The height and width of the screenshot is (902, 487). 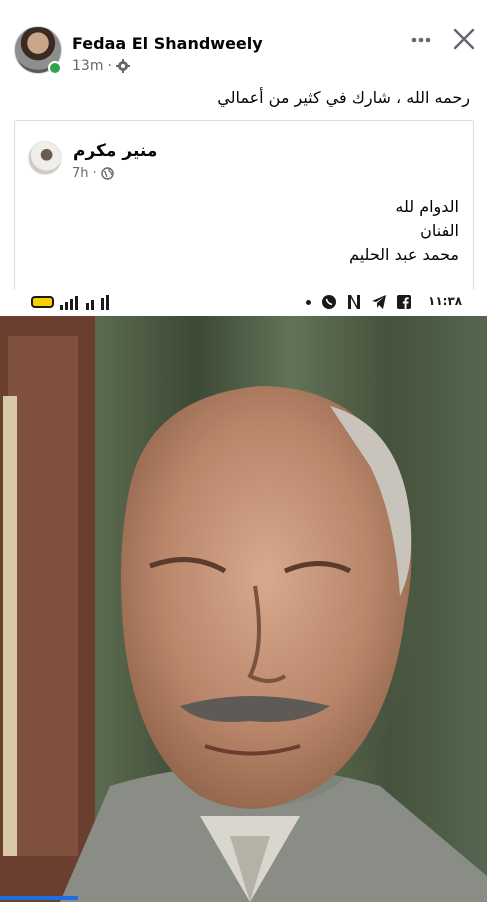 I want to click on gear-icon, so click(x=122, y=66).